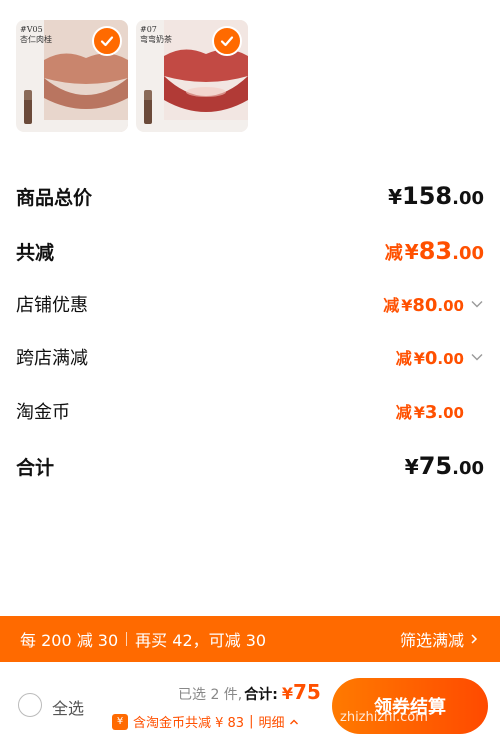 The height and width of the screenshot is (748, 500). What do you see at coordinates (68, 707) in the screenshot?
I see `select-all-label: 全选` at bounding box center [68, 707].